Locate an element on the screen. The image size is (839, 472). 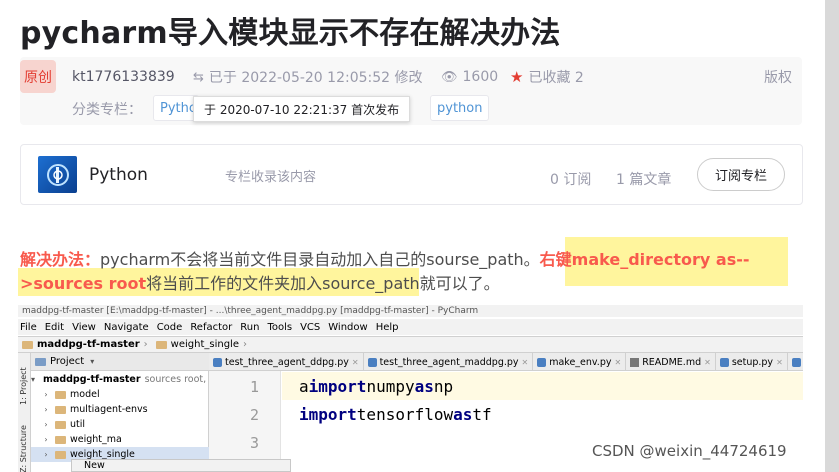
column-logo is located at coordinates (57, 174).